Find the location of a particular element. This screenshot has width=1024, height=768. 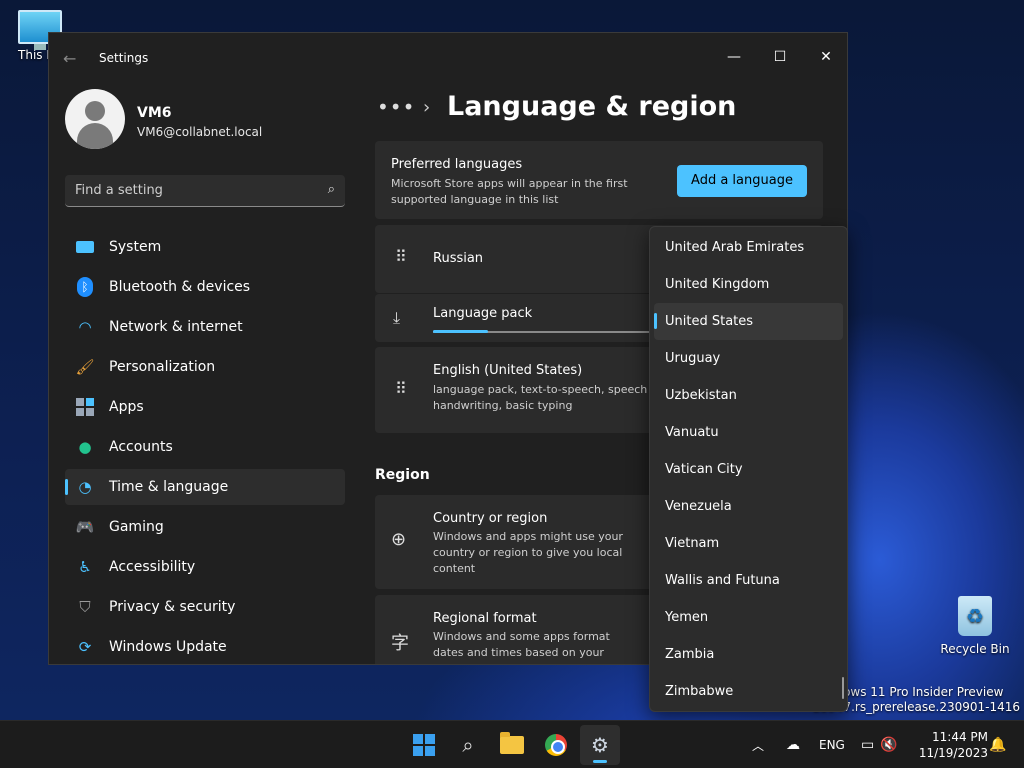

dropdown-option: Vietnam is located at coordinates (748, 543).